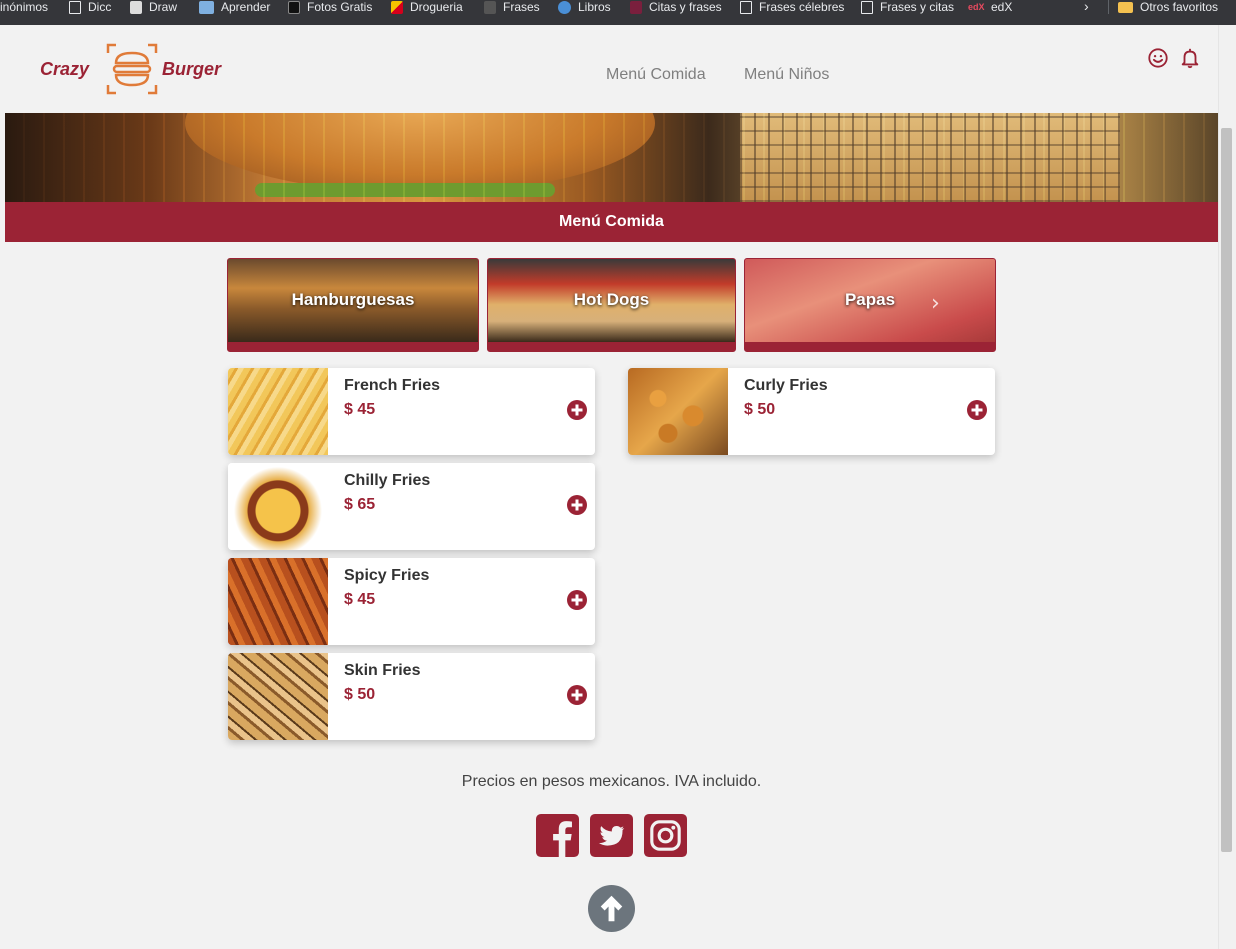 The image size is (1236, 949). Describe the element at coordinates (387, 575) in the screenshot. I see `product-name: Spicy Fries` at that location.